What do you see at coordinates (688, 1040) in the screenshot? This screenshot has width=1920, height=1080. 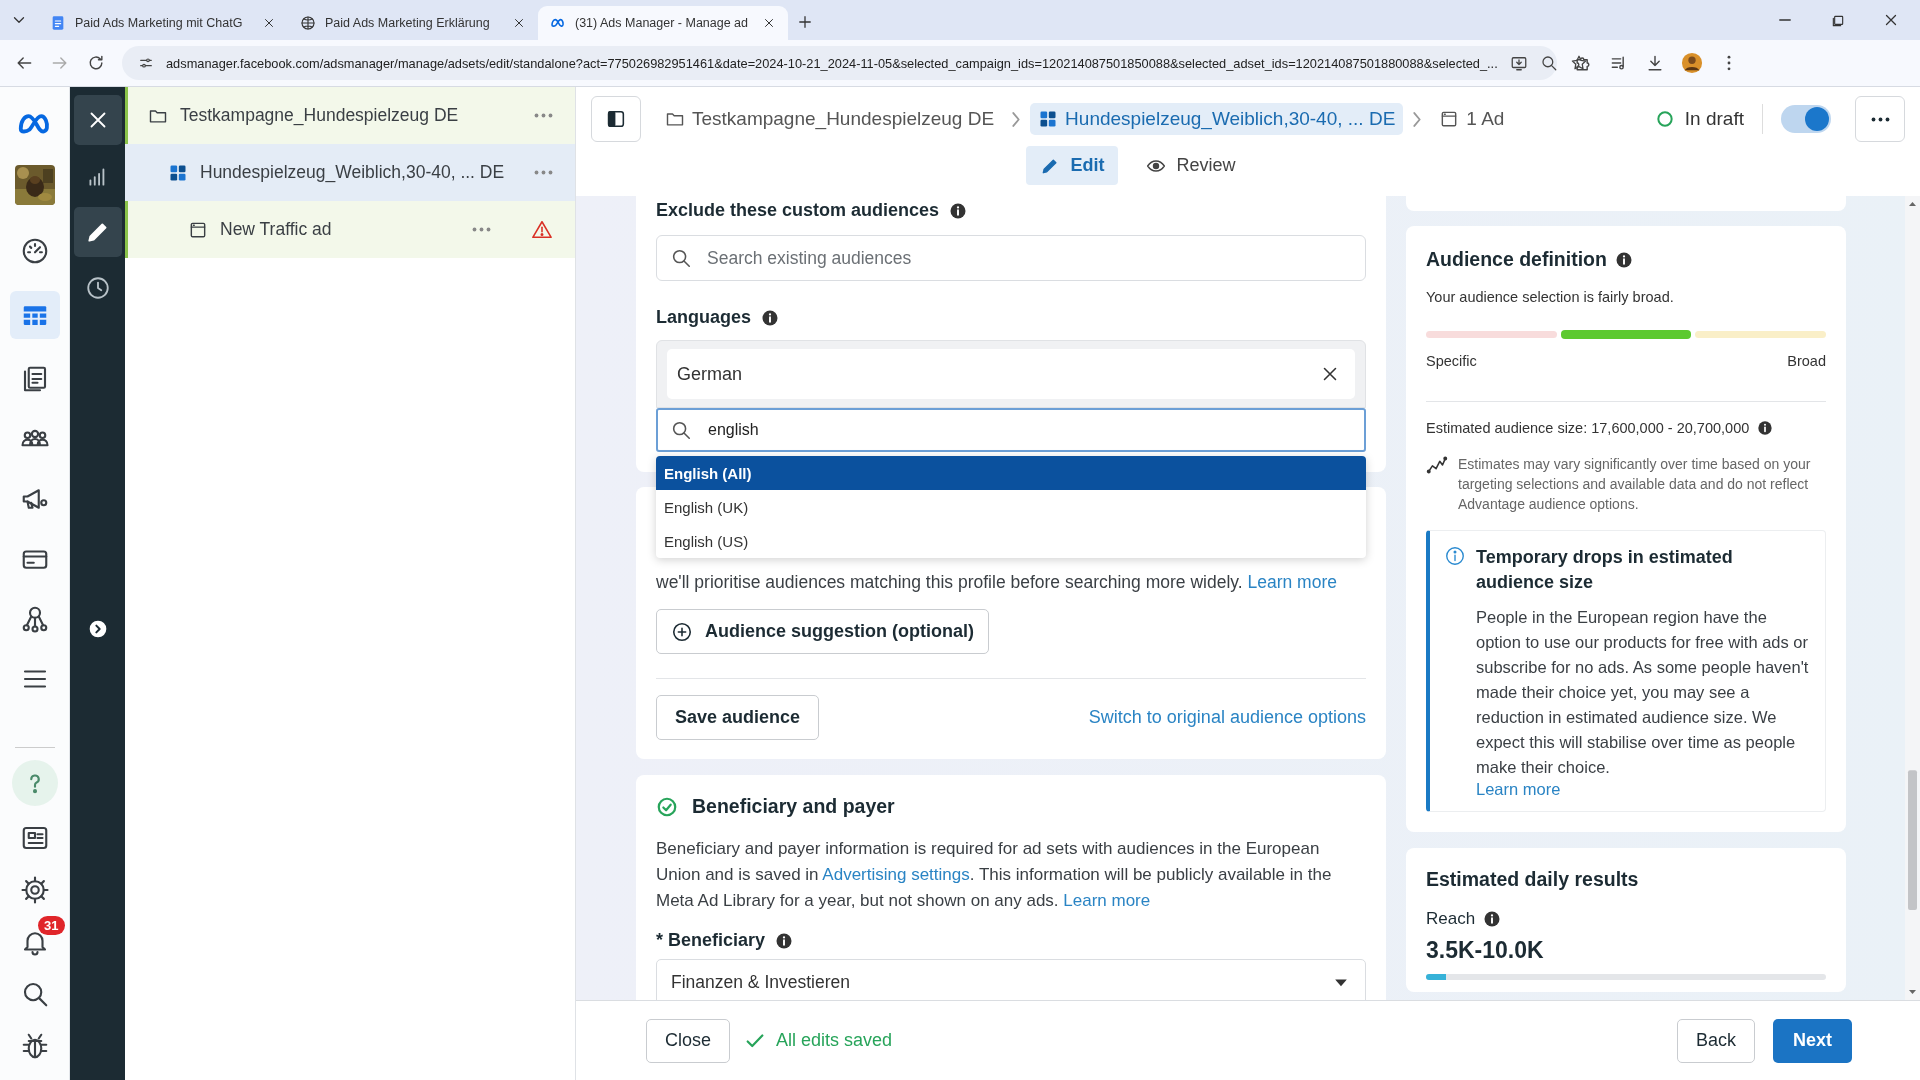 I see `close-button: Close` at bounding box center [688, 1040].